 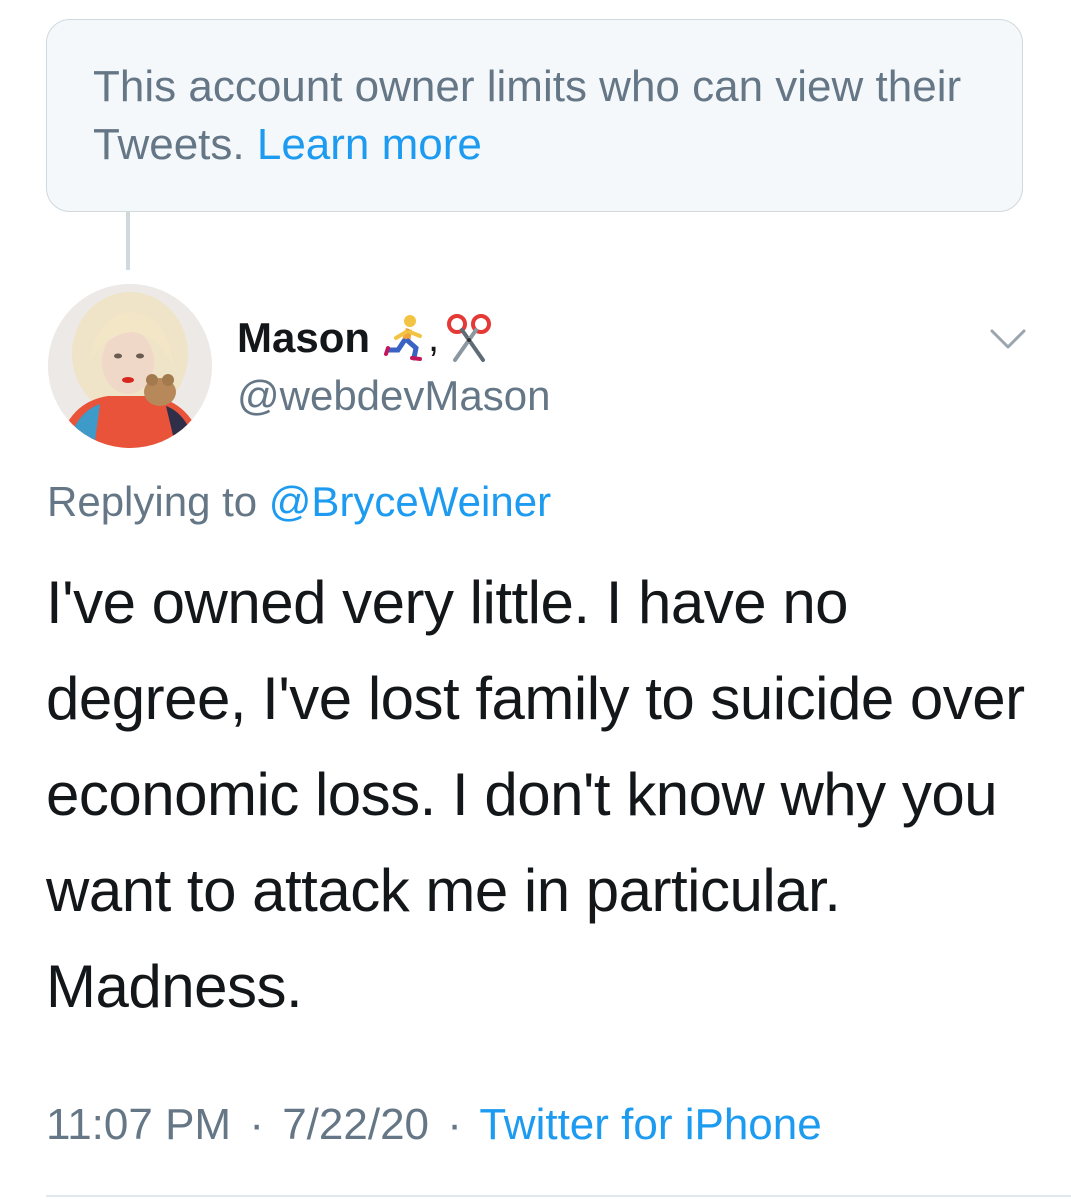 I want to click on chevron-down-icon, so click(x=1008, y=339).